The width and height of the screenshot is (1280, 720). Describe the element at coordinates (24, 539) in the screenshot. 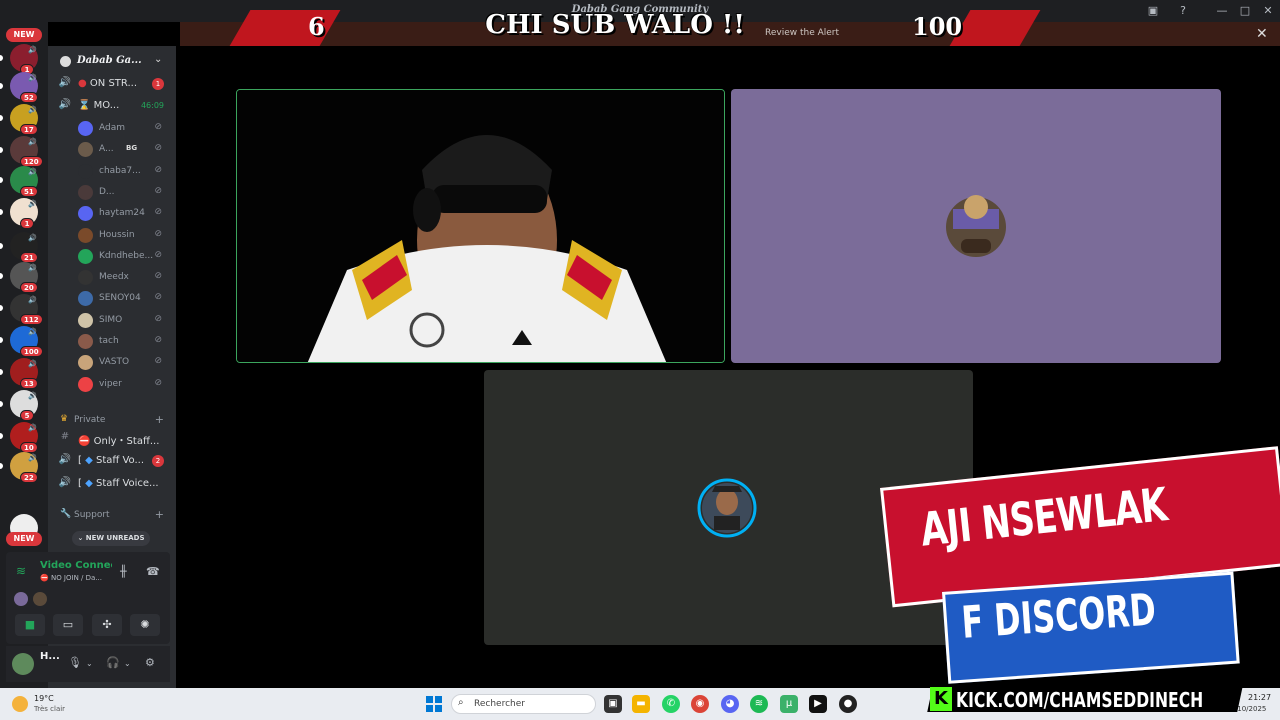

I see `new-badge-bottom: NEW` at that location.